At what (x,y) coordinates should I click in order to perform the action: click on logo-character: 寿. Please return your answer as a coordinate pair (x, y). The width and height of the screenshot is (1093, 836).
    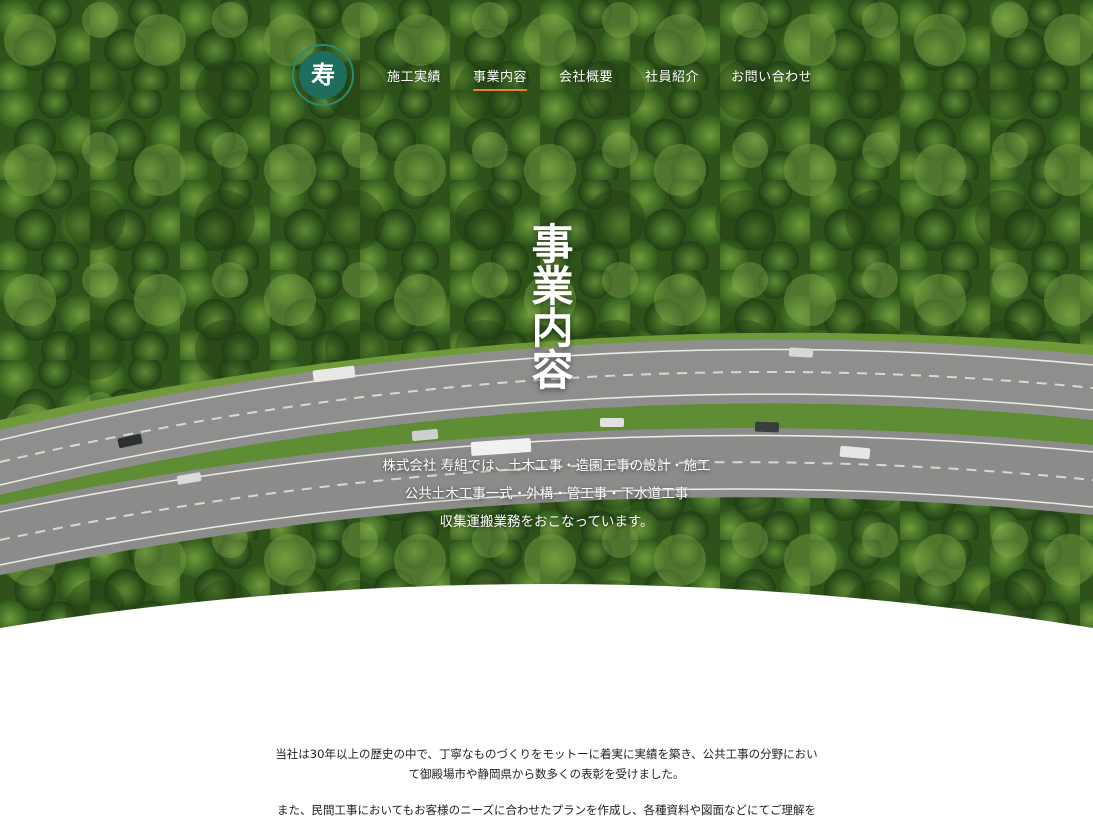
    Looking at the image, I should click on (323, 74).